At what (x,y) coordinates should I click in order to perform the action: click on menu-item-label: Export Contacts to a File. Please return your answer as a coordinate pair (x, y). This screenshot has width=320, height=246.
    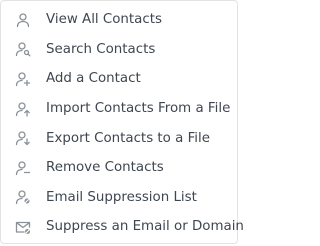
    Looking at the image, I should click on (128, 138).